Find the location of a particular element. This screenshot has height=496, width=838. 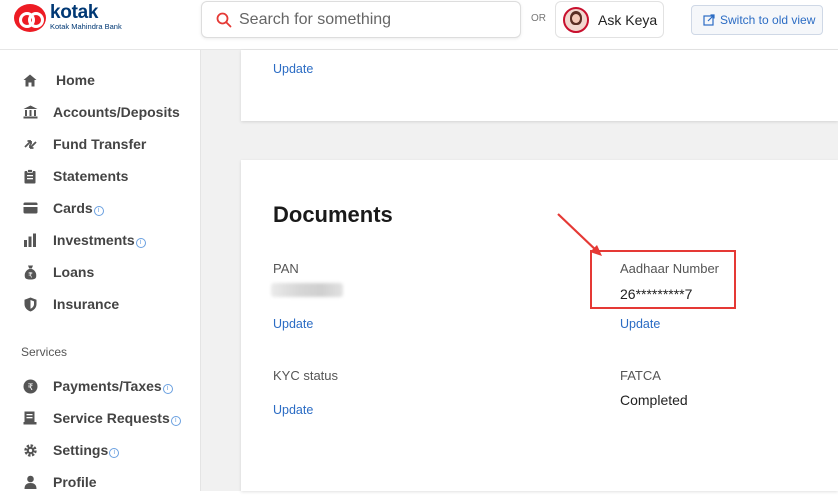

fatca-value: Completed is located at coordinates (654, 400).